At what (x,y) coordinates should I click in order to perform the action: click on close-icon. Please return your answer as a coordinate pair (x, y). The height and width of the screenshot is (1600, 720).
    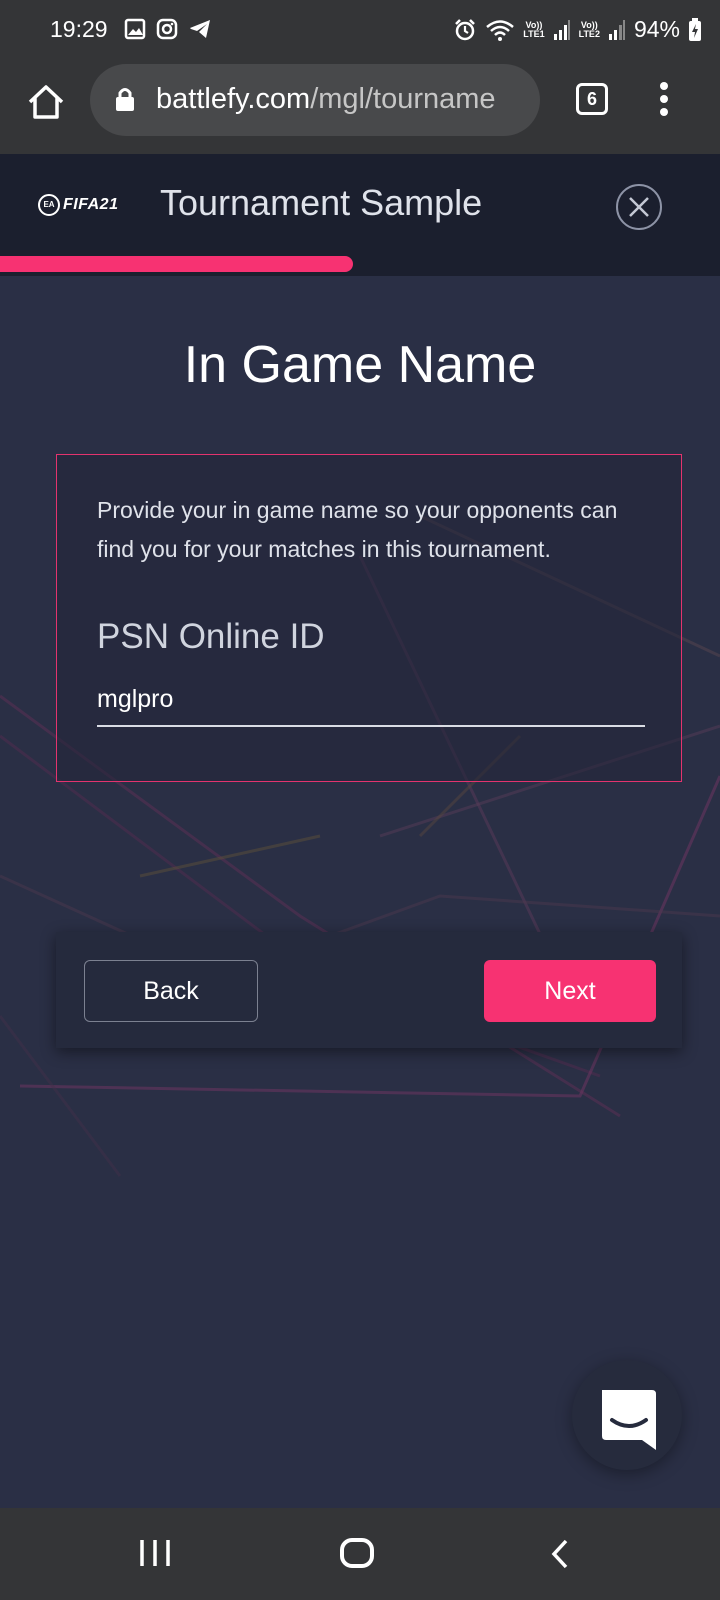
    Looking at the image, I should click on (639, 207).